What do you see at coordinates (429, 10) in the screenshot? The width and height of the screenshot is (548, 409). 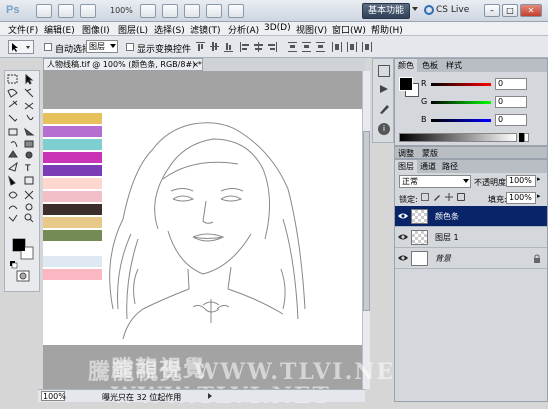 I see `cslive-icon` at bounding box center [429, 10].